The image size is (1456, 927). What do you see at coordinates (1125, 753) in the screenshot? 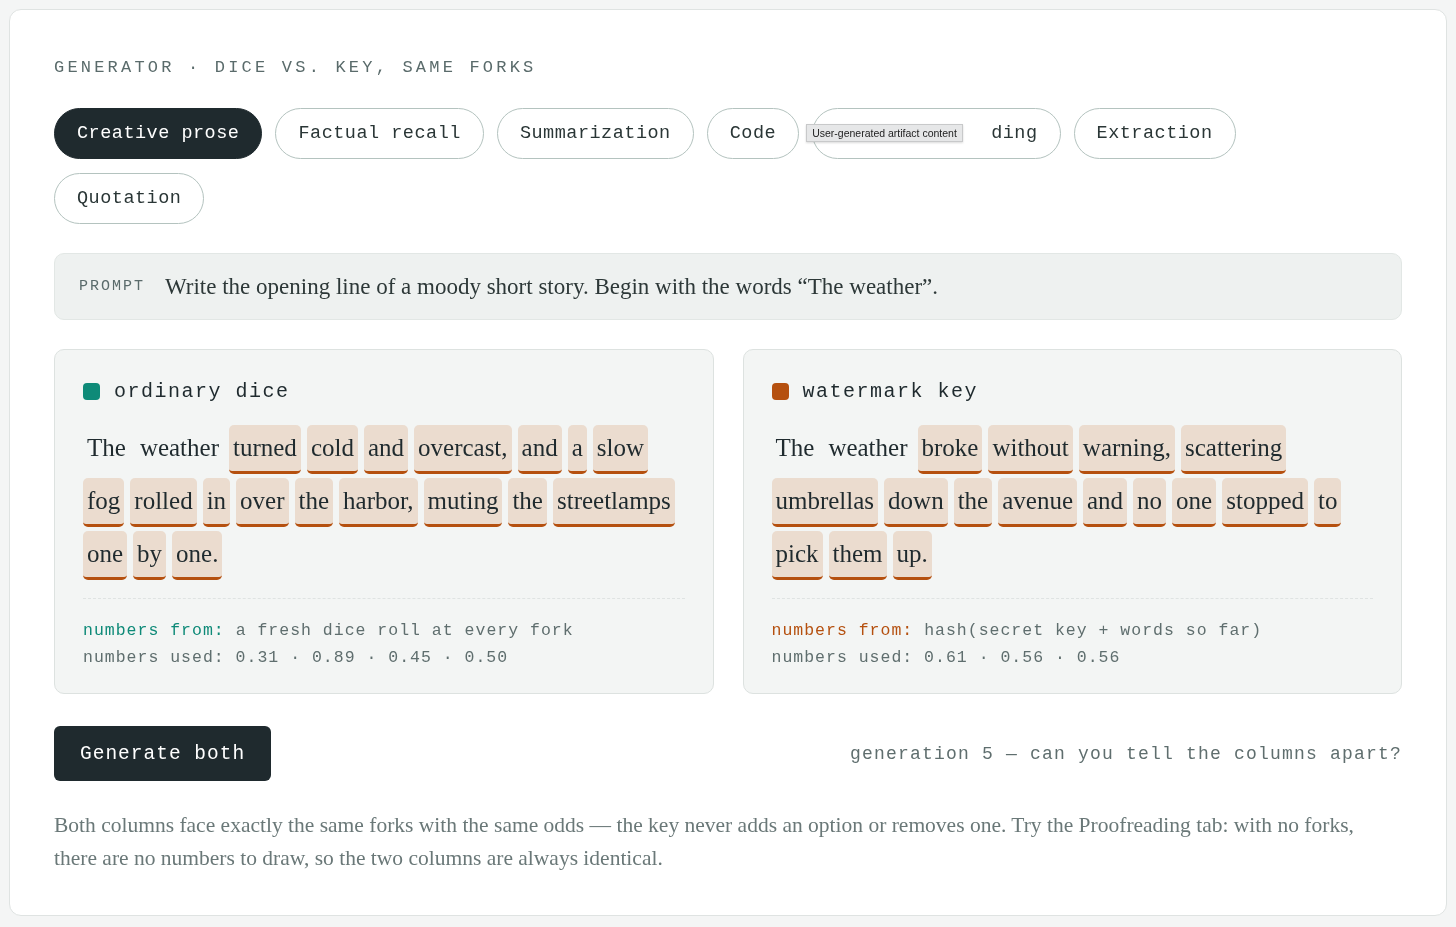
I see `status-text: generation 5 — can you tell the columns apart?` at bounding box center [1125, 753].